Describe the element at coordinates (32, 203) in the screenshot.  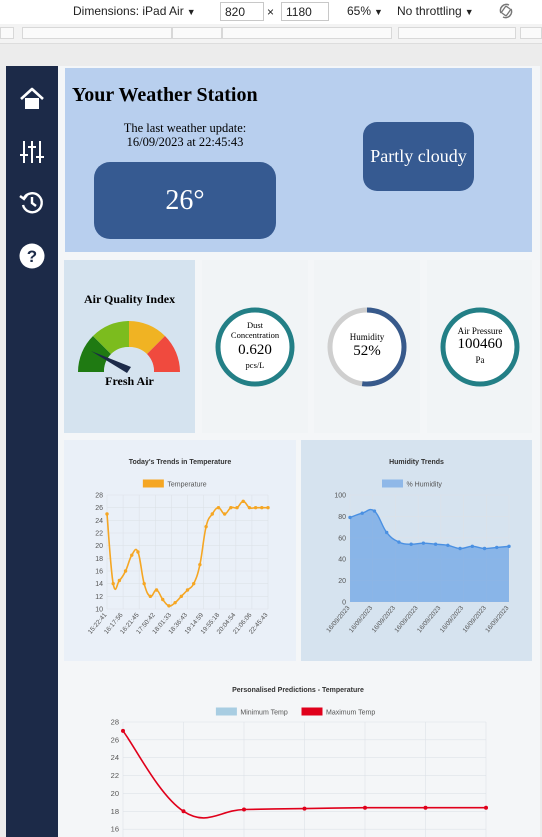
I see `history-icon` at that location.